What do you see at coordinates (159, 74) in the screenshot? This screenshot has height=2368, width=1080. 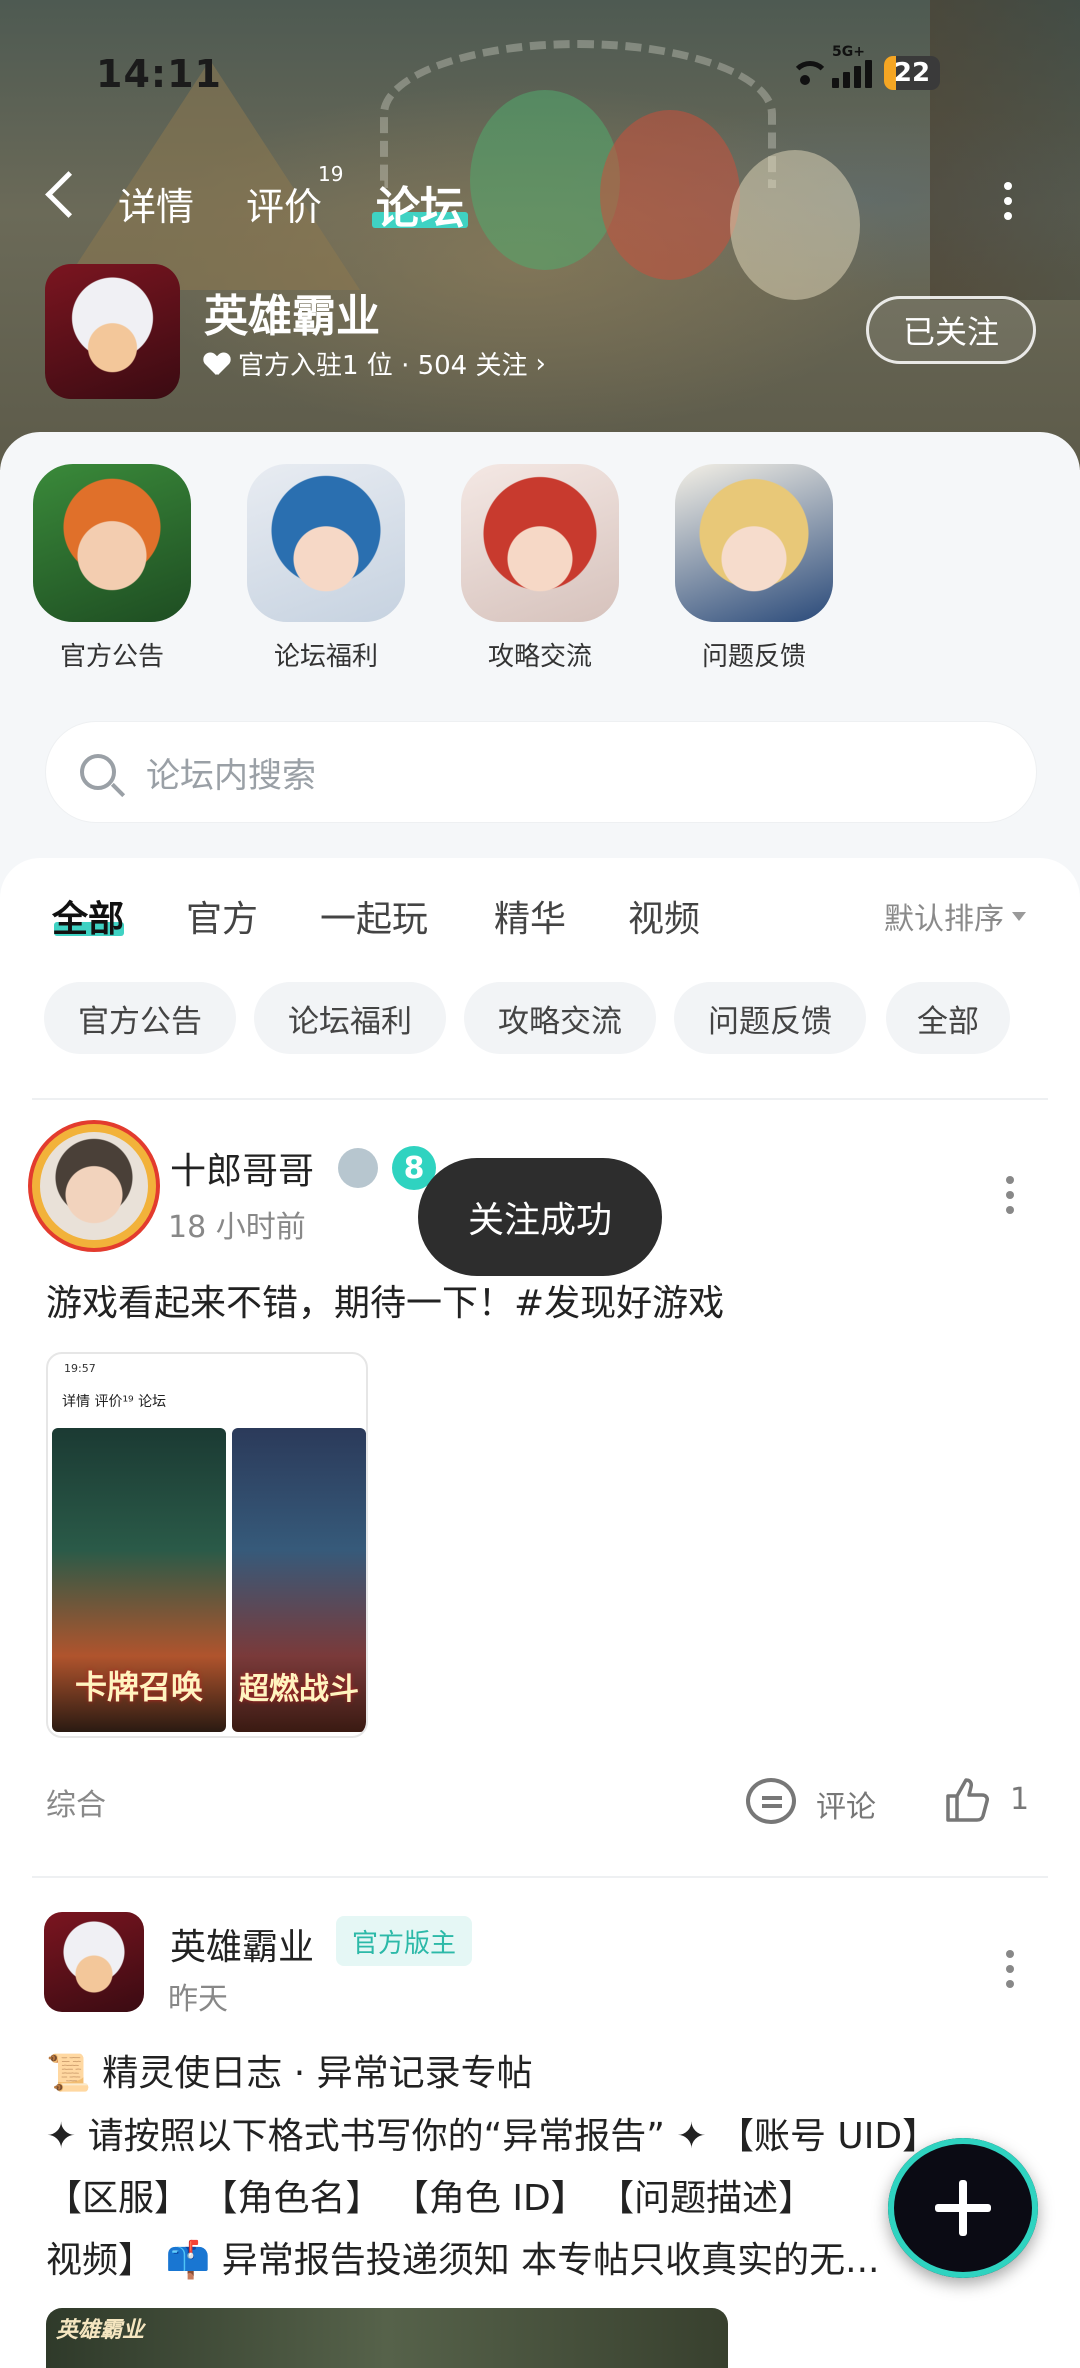 I see `status-time: 14:11` at bounding box center [159, 74].